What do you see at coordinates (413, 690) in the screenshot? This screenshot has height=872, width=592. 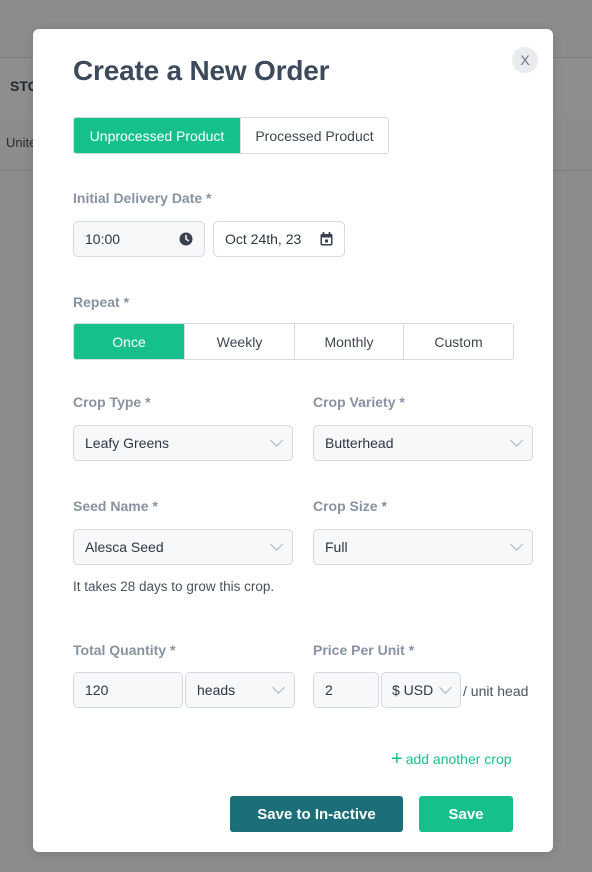 I see `currency-value: $ USD` at bounding box center [413, 690].